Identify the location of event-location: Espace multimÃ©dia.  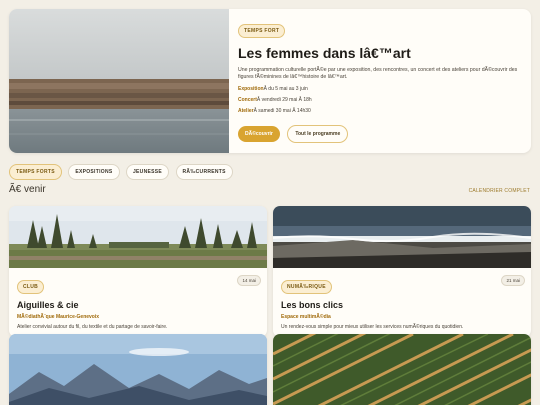
(306, 317).